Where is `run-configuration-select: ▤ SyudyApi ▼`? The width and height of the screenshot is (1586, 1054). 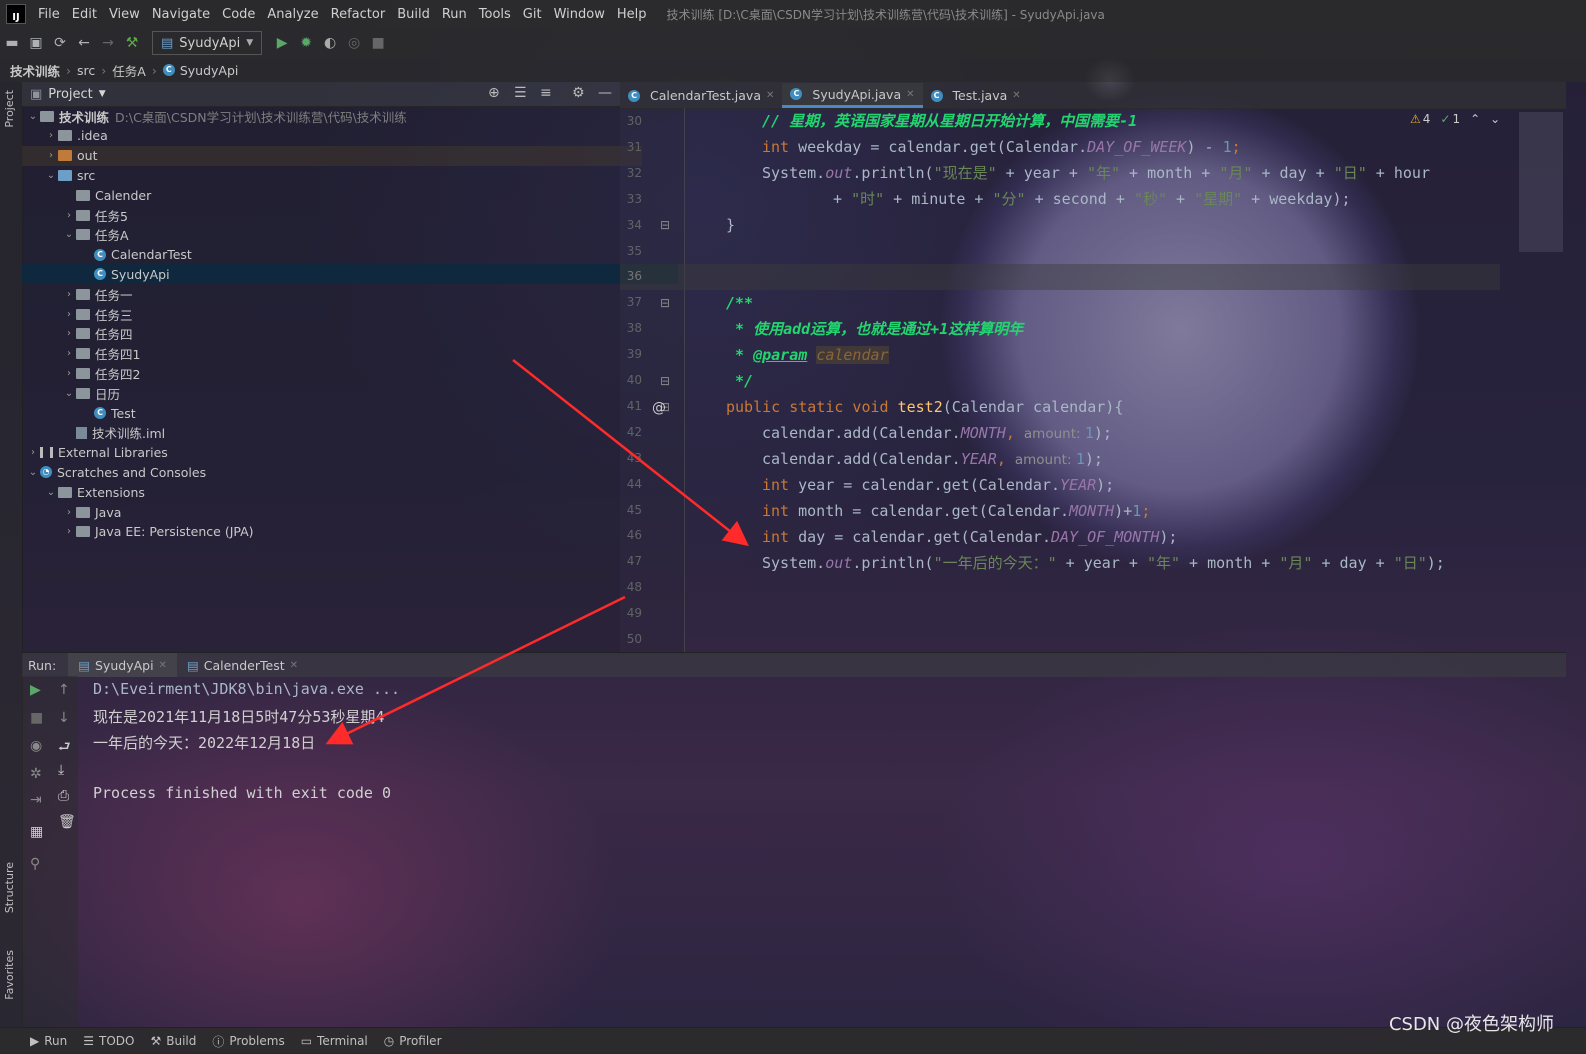 run-configuration-select: ▤ SyudyApi ▼ is located at coordinates (207, 43).